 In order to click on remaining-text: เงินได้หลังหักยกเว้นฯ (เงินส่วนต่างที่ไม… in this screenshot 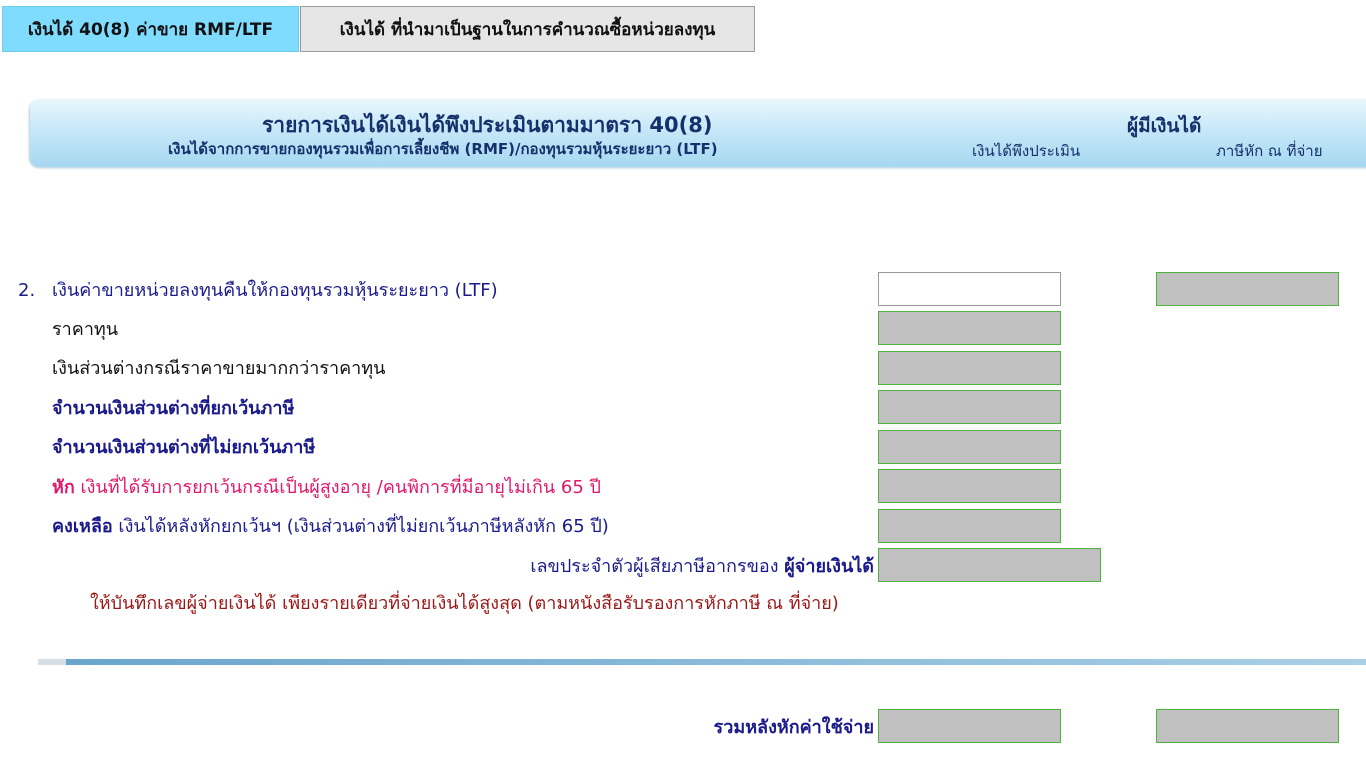, I will do `click(360, 526)`.